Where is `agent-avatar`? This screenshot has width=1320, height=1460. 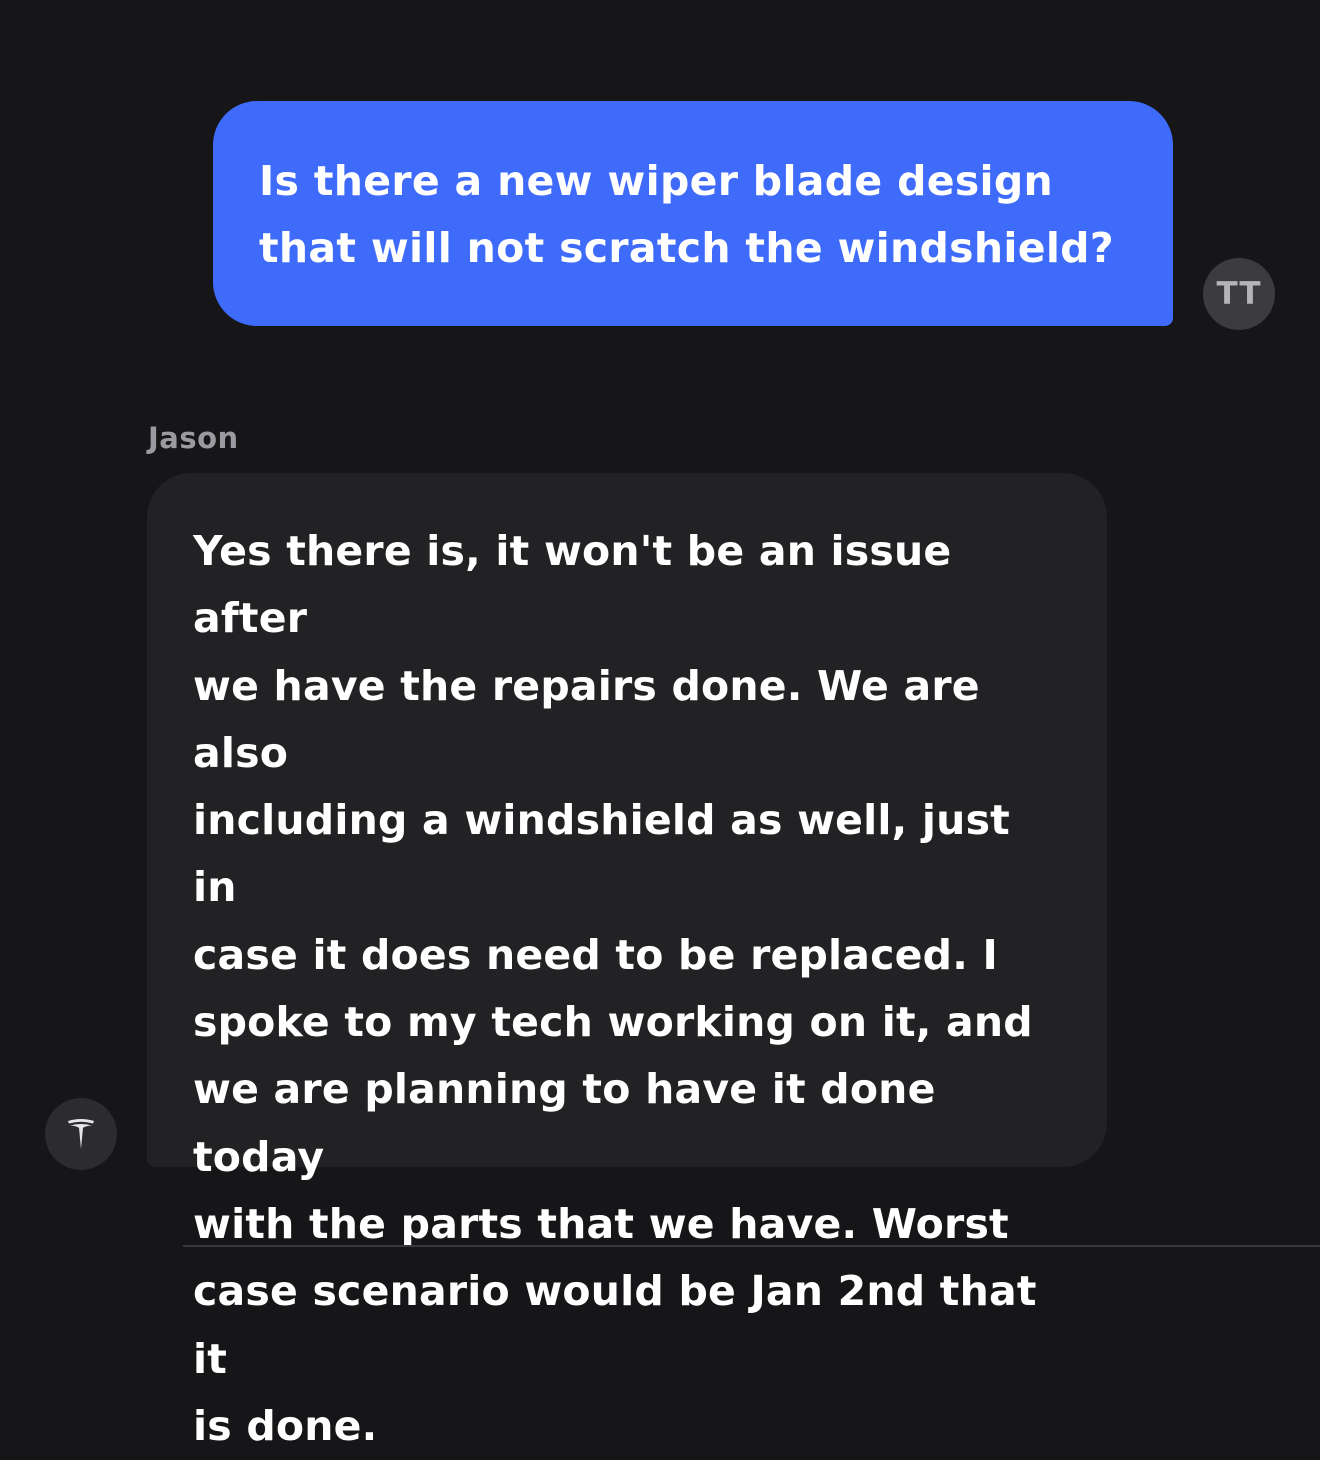 agent-avatar is located at coordinates (81, 1134).